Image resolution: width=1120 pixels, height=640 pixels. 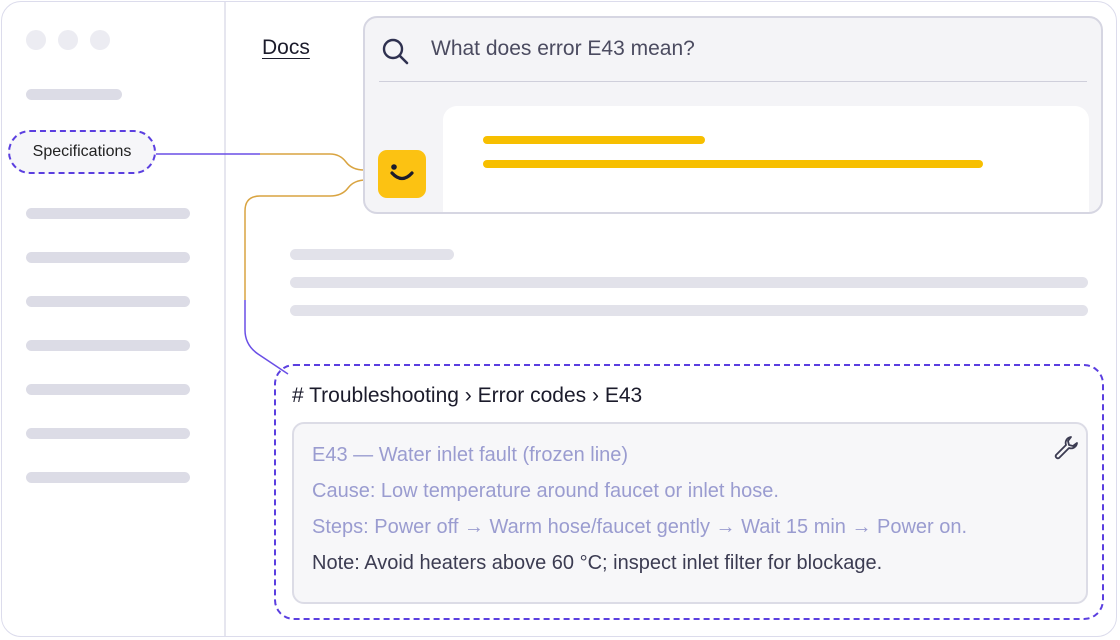 I want to click on search-input: What does error E43 mean?, so click(x=563, y=49).